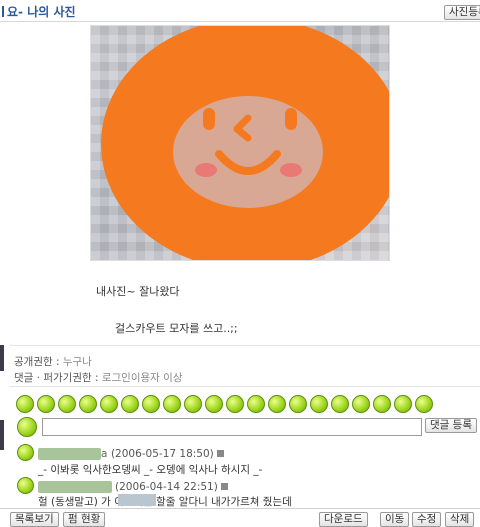 The image size is (480, 527). I want to click on tongue-emoticon-icon, so click(235, 404).